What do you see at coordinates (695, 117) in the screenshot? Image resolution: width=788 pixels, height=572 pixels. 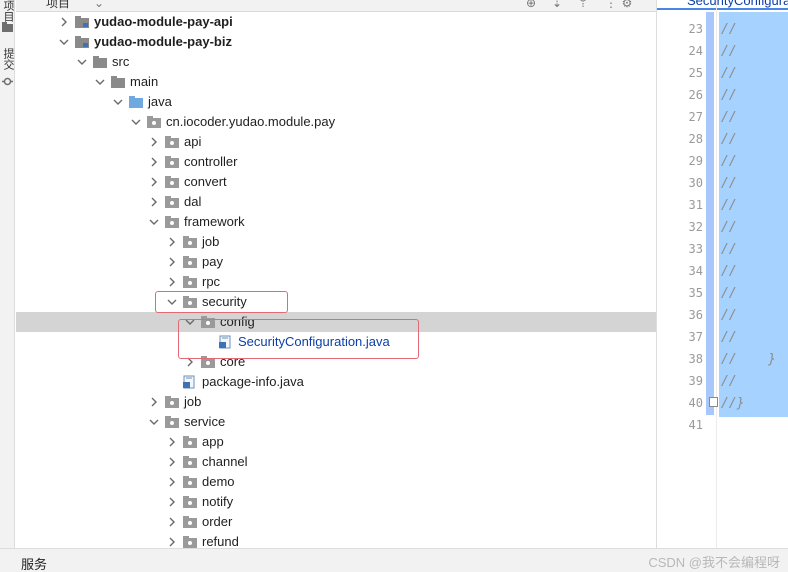 I see `line-number: 27` at bounding box center [695, 117].